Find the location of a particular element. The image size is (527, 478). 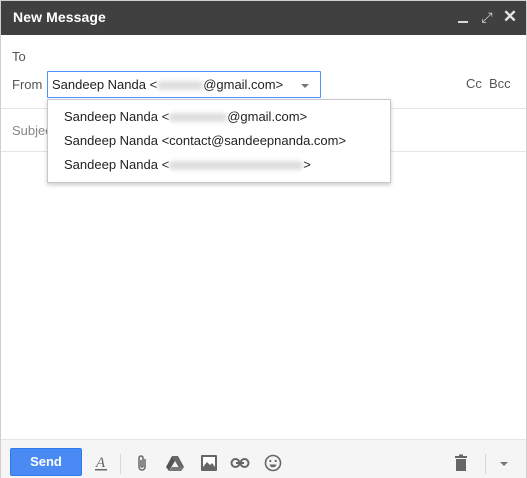

from-option-email-suffix: @gmail.com> is located at coordinates (267, 116).